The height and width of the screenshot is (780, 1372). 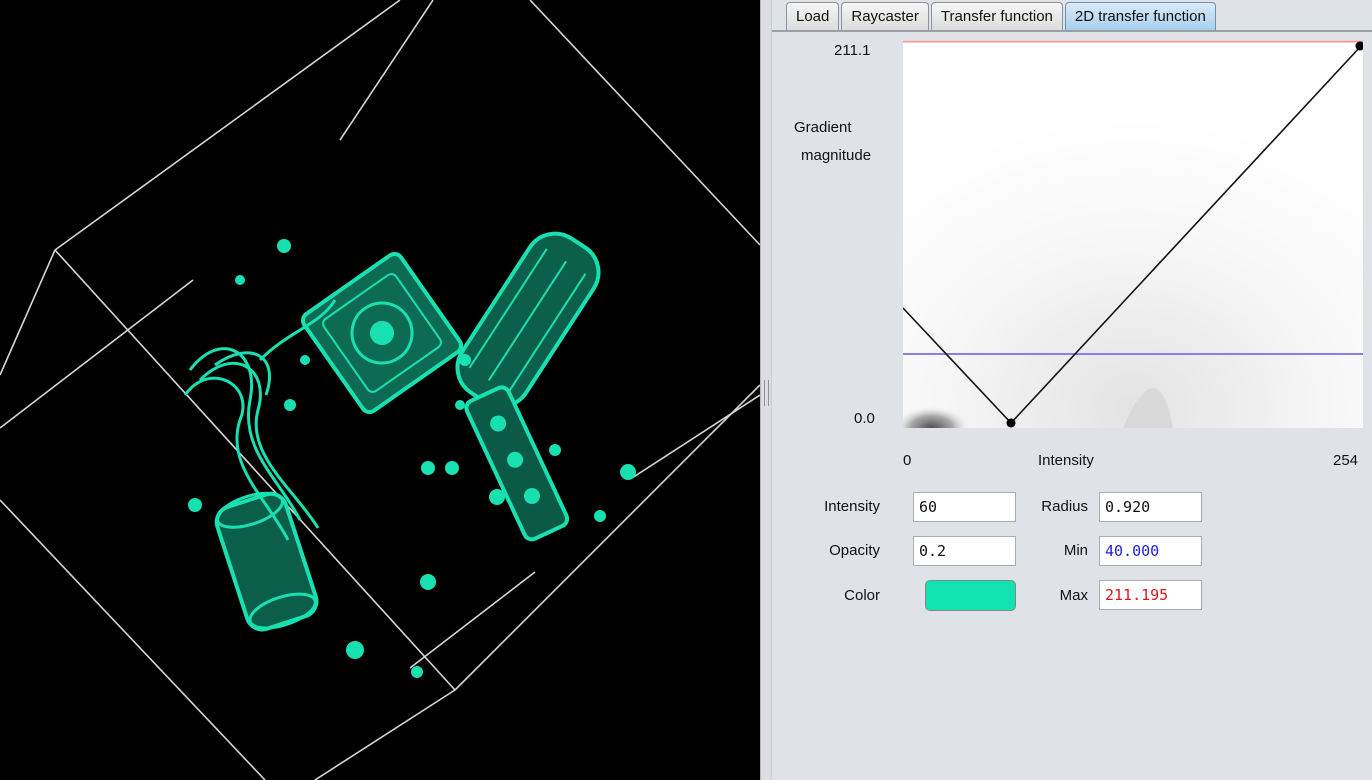 What do you see at coordinates (766, 393) in the screenshot?
I see `grip-icon` at bounding box center [766, 393].